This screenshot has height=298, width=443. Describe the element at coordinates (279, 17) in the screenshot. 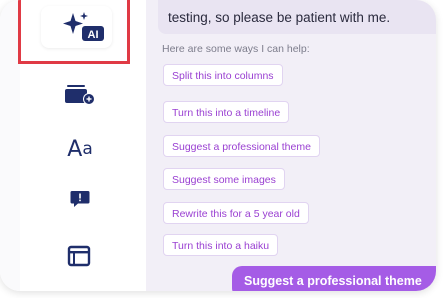

I see `assistant-message-text: testing, so please be patient with me.` at that location.